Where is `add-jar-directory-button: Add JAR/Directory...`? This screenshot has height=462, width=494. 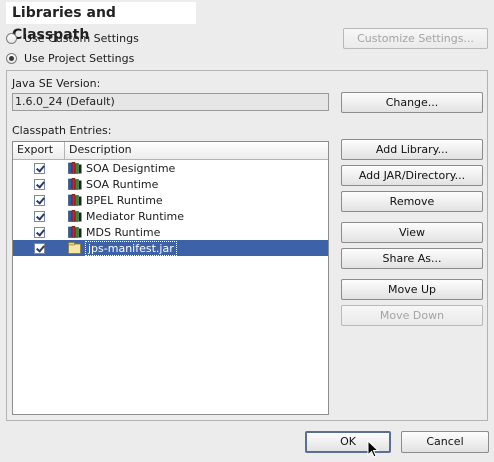 add-jar-directory-button: Add JAR/Directory... is located at coordinates (412, 175).